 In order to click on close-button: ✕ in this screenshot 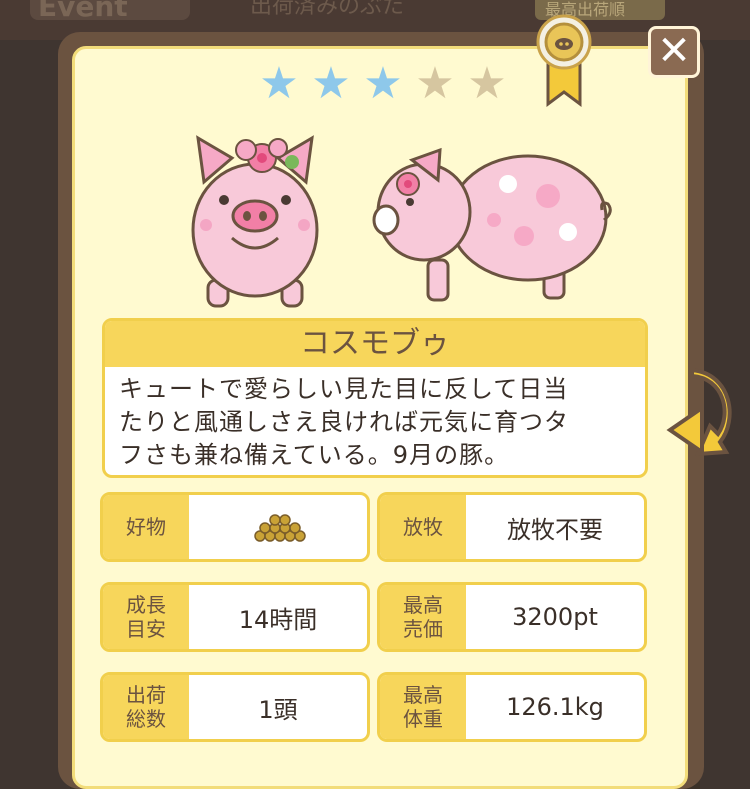, I will do `click(674, 52)`.